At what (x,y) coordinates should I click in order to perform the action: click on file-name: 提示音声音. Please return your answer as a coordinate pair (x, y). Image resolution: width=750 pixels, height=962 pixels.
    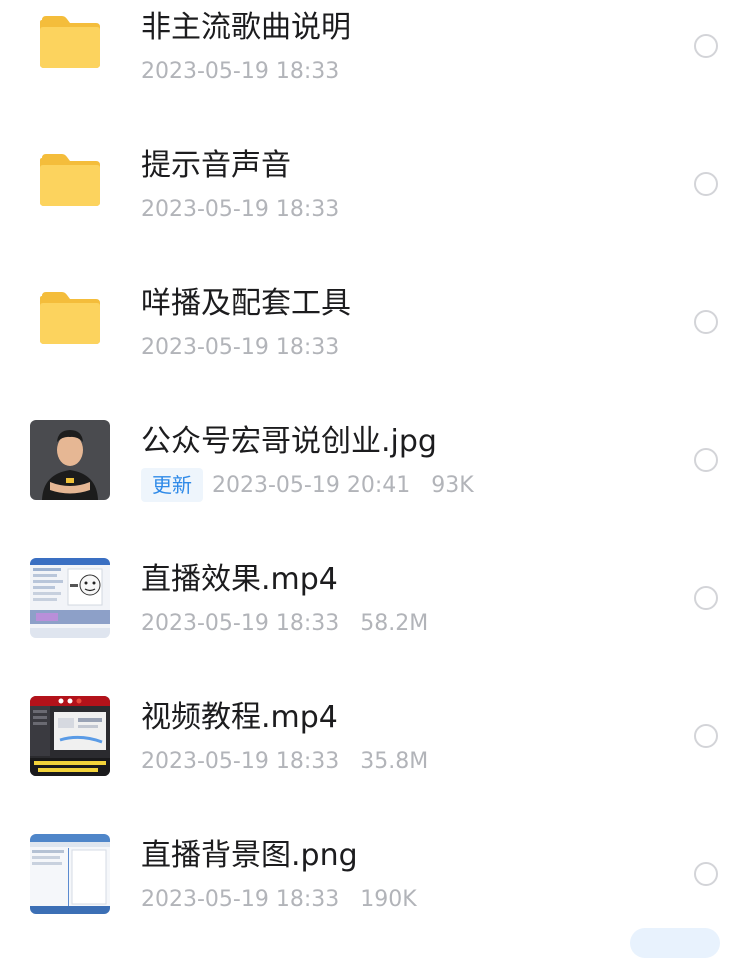
    Looking at the image, I should click on (216, 165).